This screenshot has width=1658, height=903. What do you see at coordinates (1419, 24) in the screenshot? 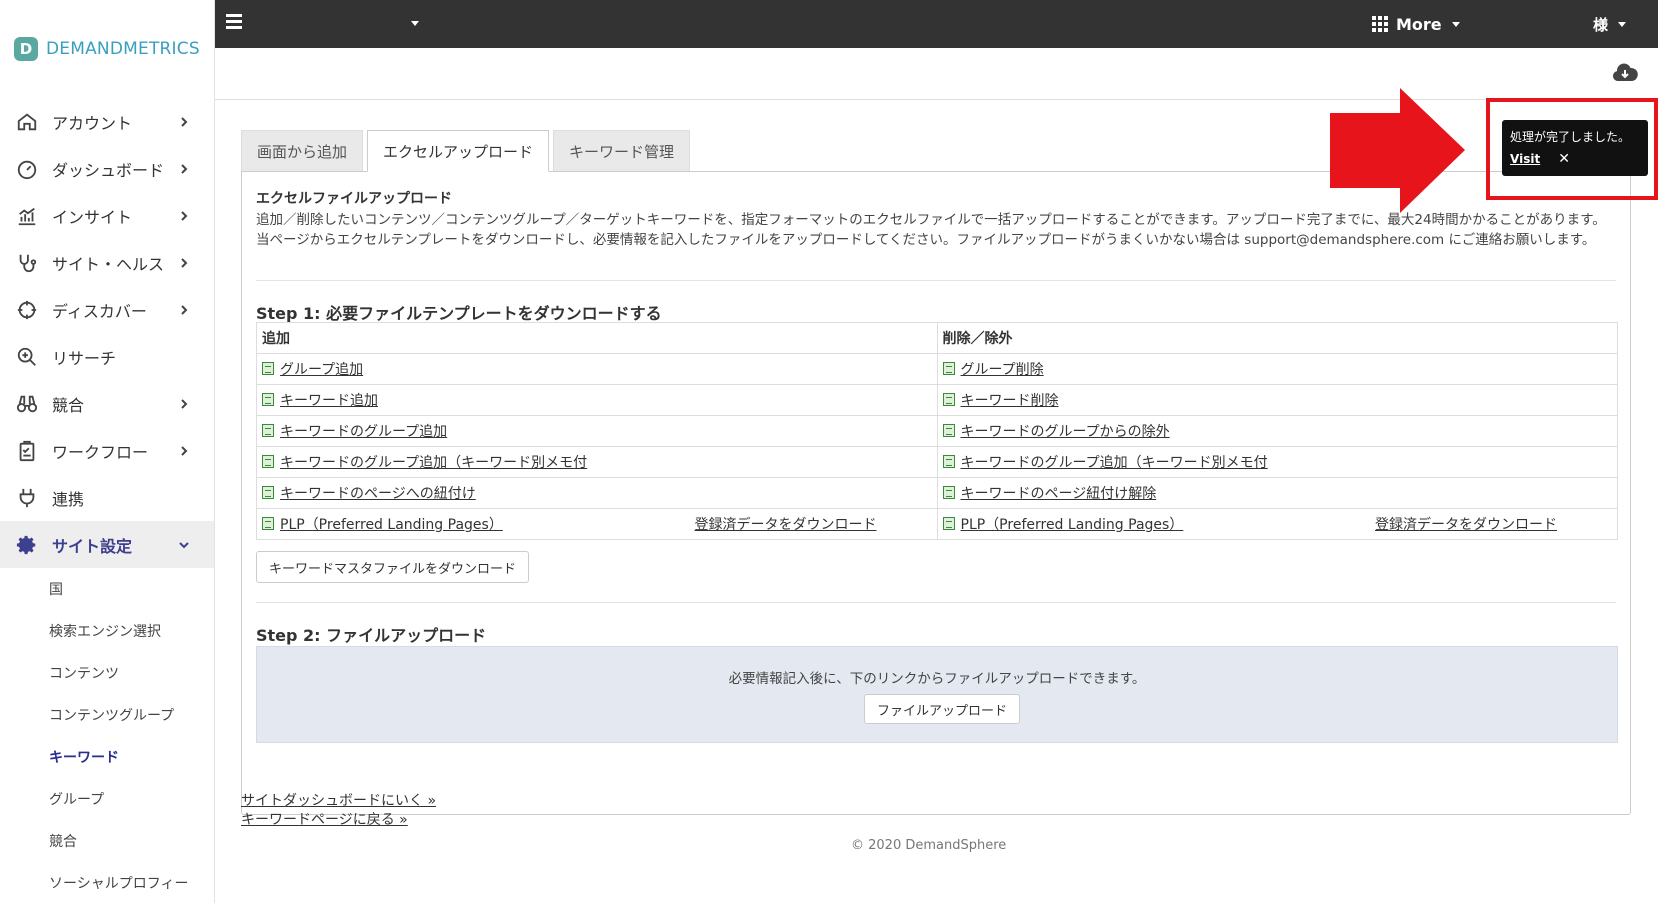
I see `more-label: More` at bounding box center [1419, 24].